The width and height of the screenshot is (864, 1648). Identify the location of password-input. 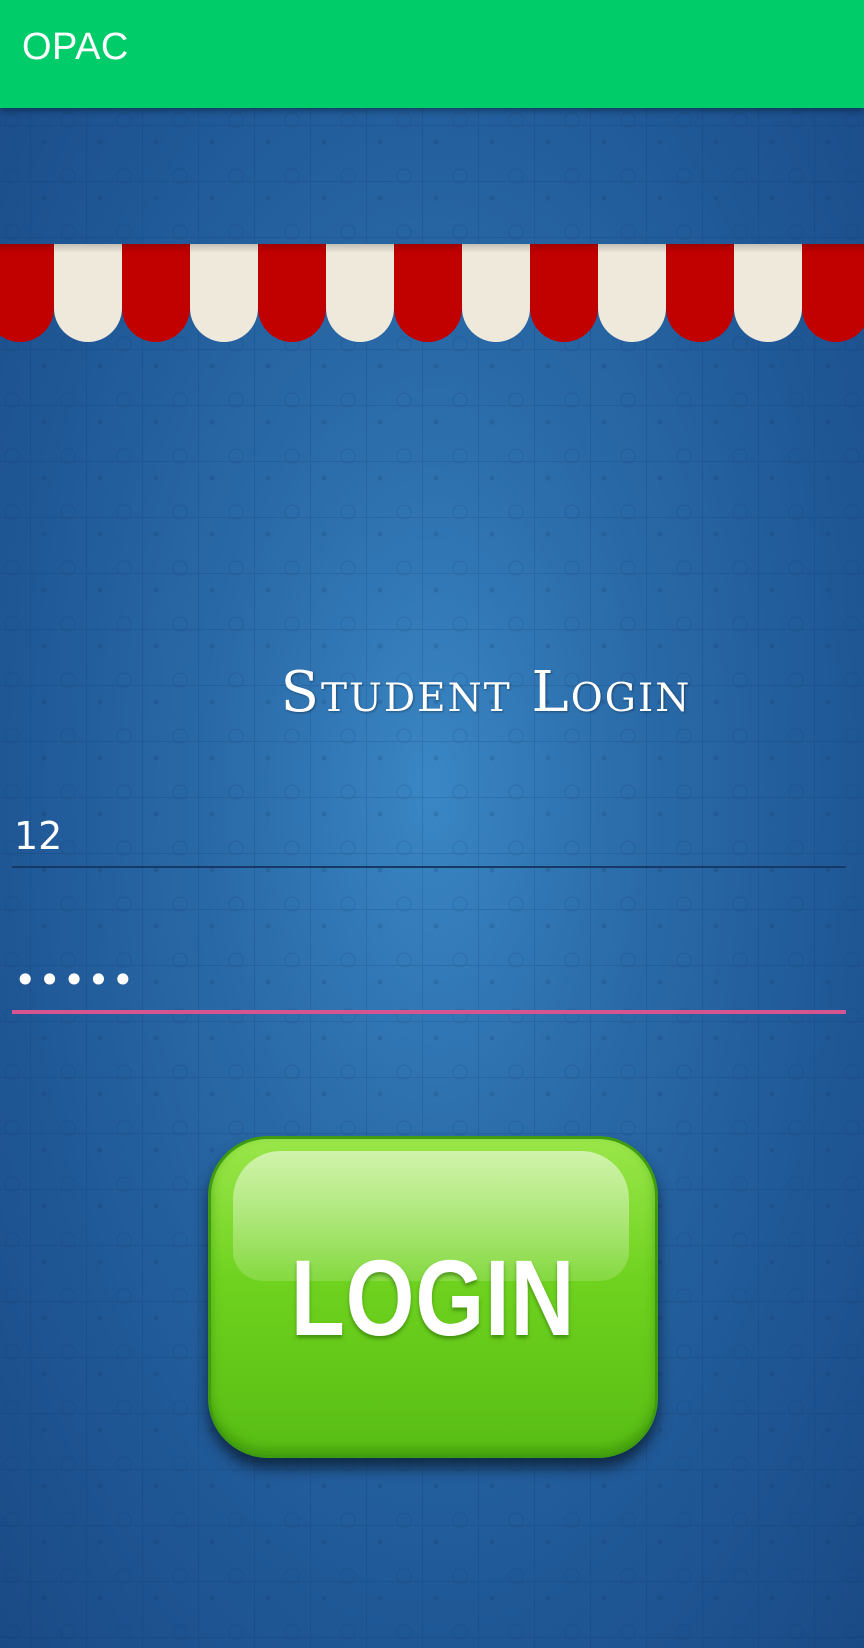
(429, 980).